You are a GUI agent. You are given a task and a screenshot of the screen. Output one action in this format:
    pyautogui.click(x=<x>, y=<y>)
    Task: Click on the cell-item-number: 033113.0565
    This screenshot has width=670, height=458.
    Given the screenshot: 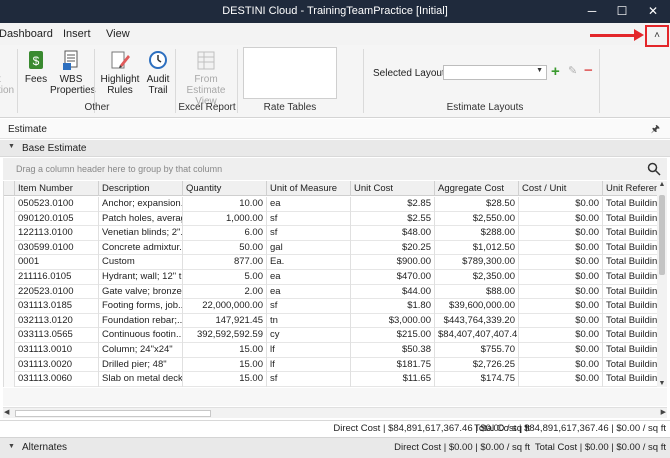 What is the action you would take?
    pyautogui.click(x=57, y=335)
    